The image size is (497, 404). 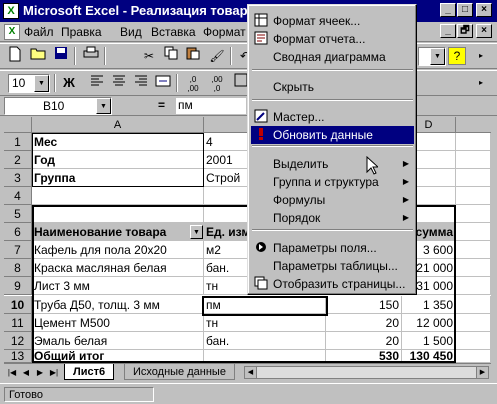 I want to click on print-icon, so click(x=91, y=56).